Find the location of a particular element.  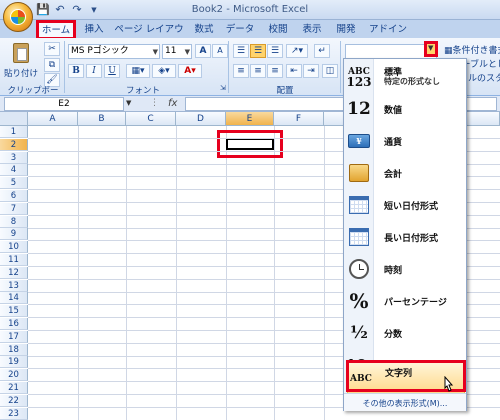

column-header: F is located at coordinates (299, 119).